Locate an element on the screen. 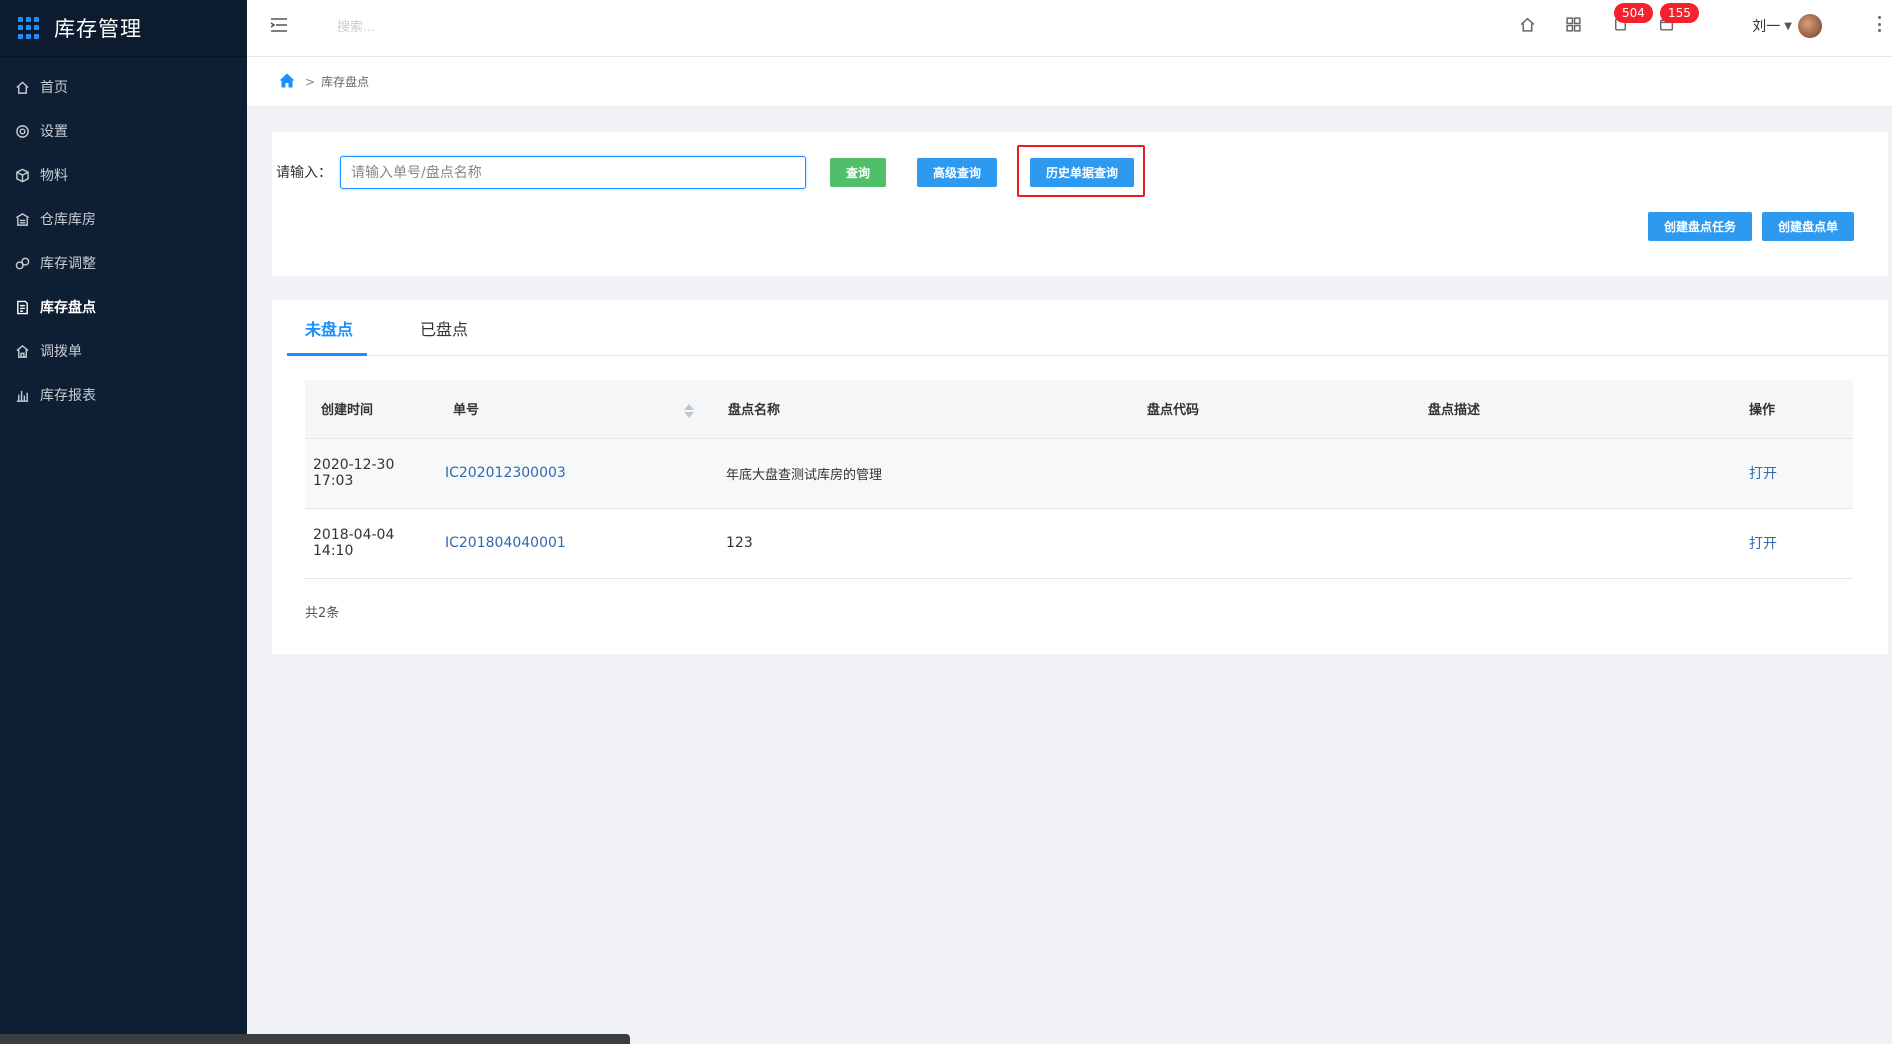 This screenshot has height=1044, width=1892. table-row: 2018-04-04 14:10 IC201804040001 123 打开 is located at coordinates (1079, 543).